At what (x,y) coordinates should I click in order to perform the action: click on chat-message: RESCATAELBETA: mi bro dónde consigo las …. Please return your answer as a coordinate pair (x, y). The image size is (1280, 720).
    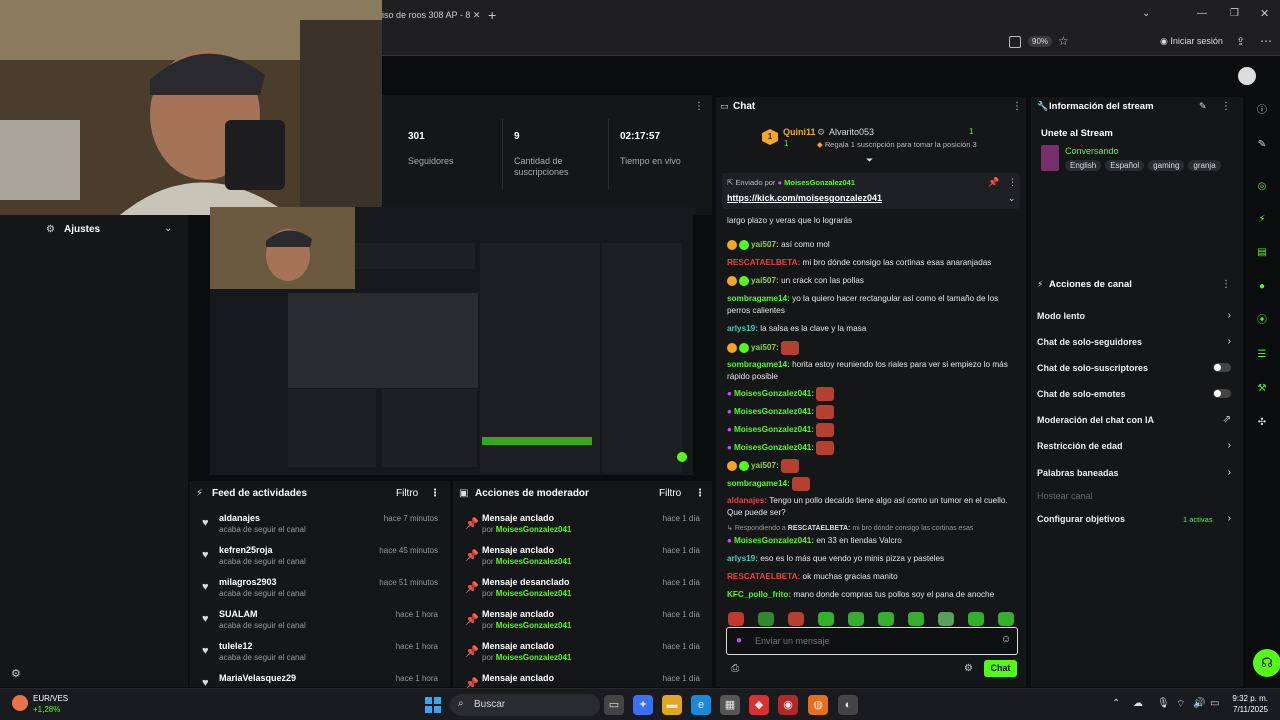
    Looking at the image, I should click on (872, 263).